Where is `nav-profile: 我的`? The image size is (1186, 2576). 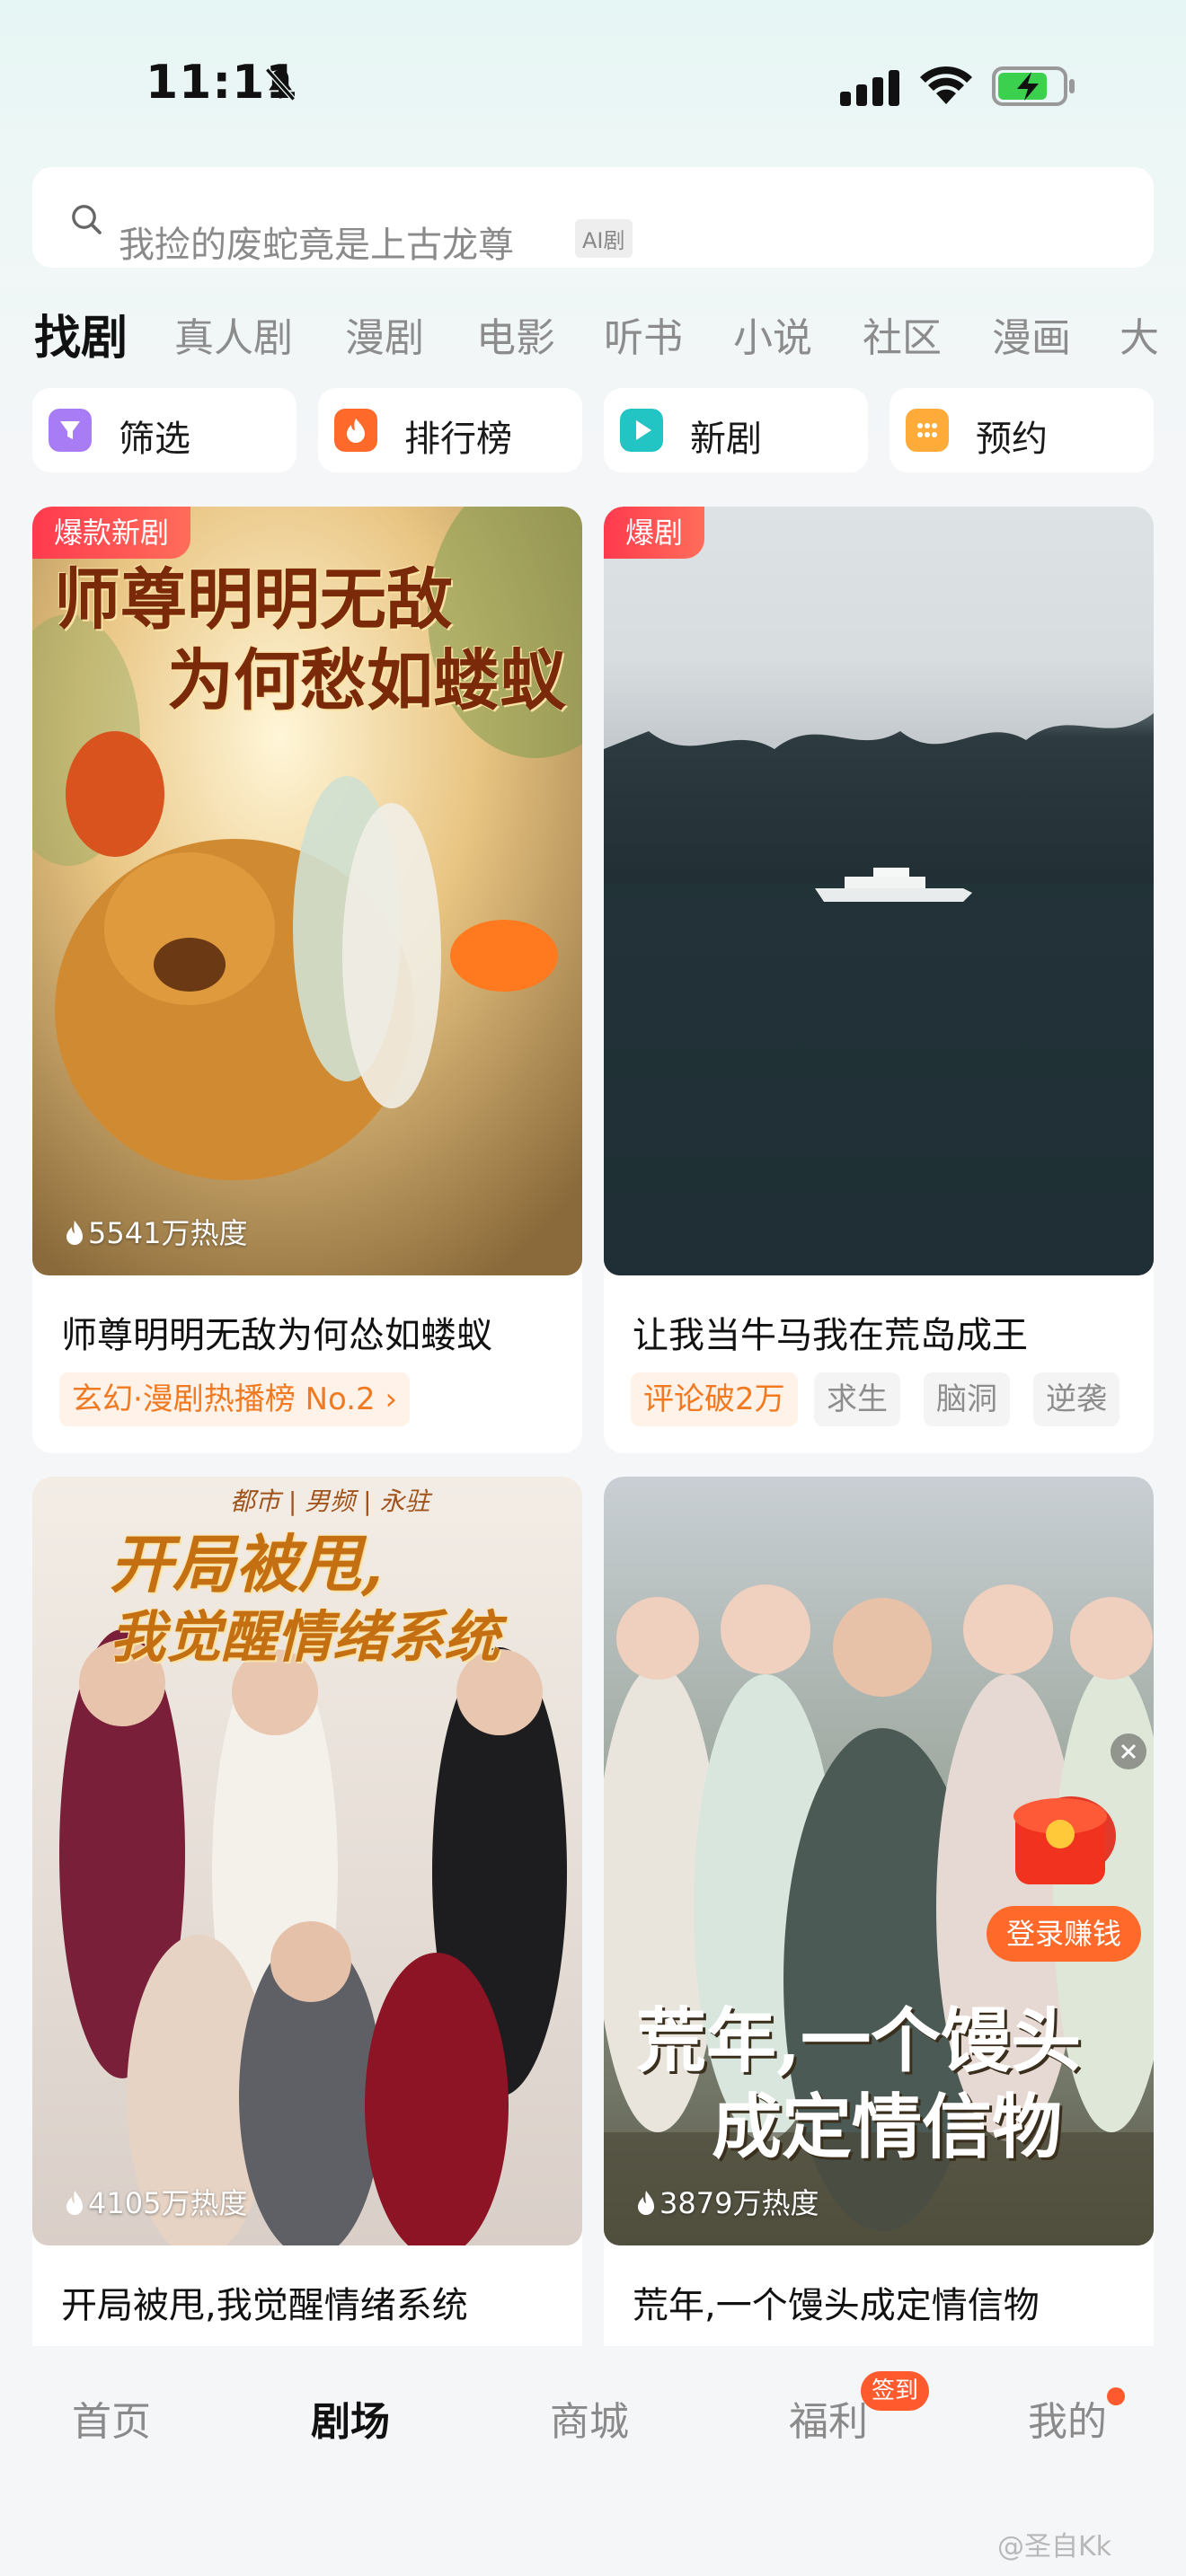 nav-profile: 我的 is located at coordinates (1067, 2418).